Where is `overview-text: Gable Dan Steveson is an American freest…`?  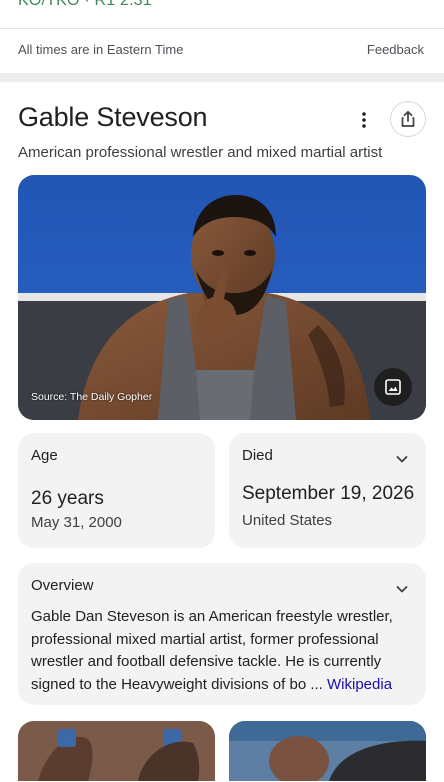
overview-text: Gable Dan Steveson is an American freest… is located at coordinates (224, 651).